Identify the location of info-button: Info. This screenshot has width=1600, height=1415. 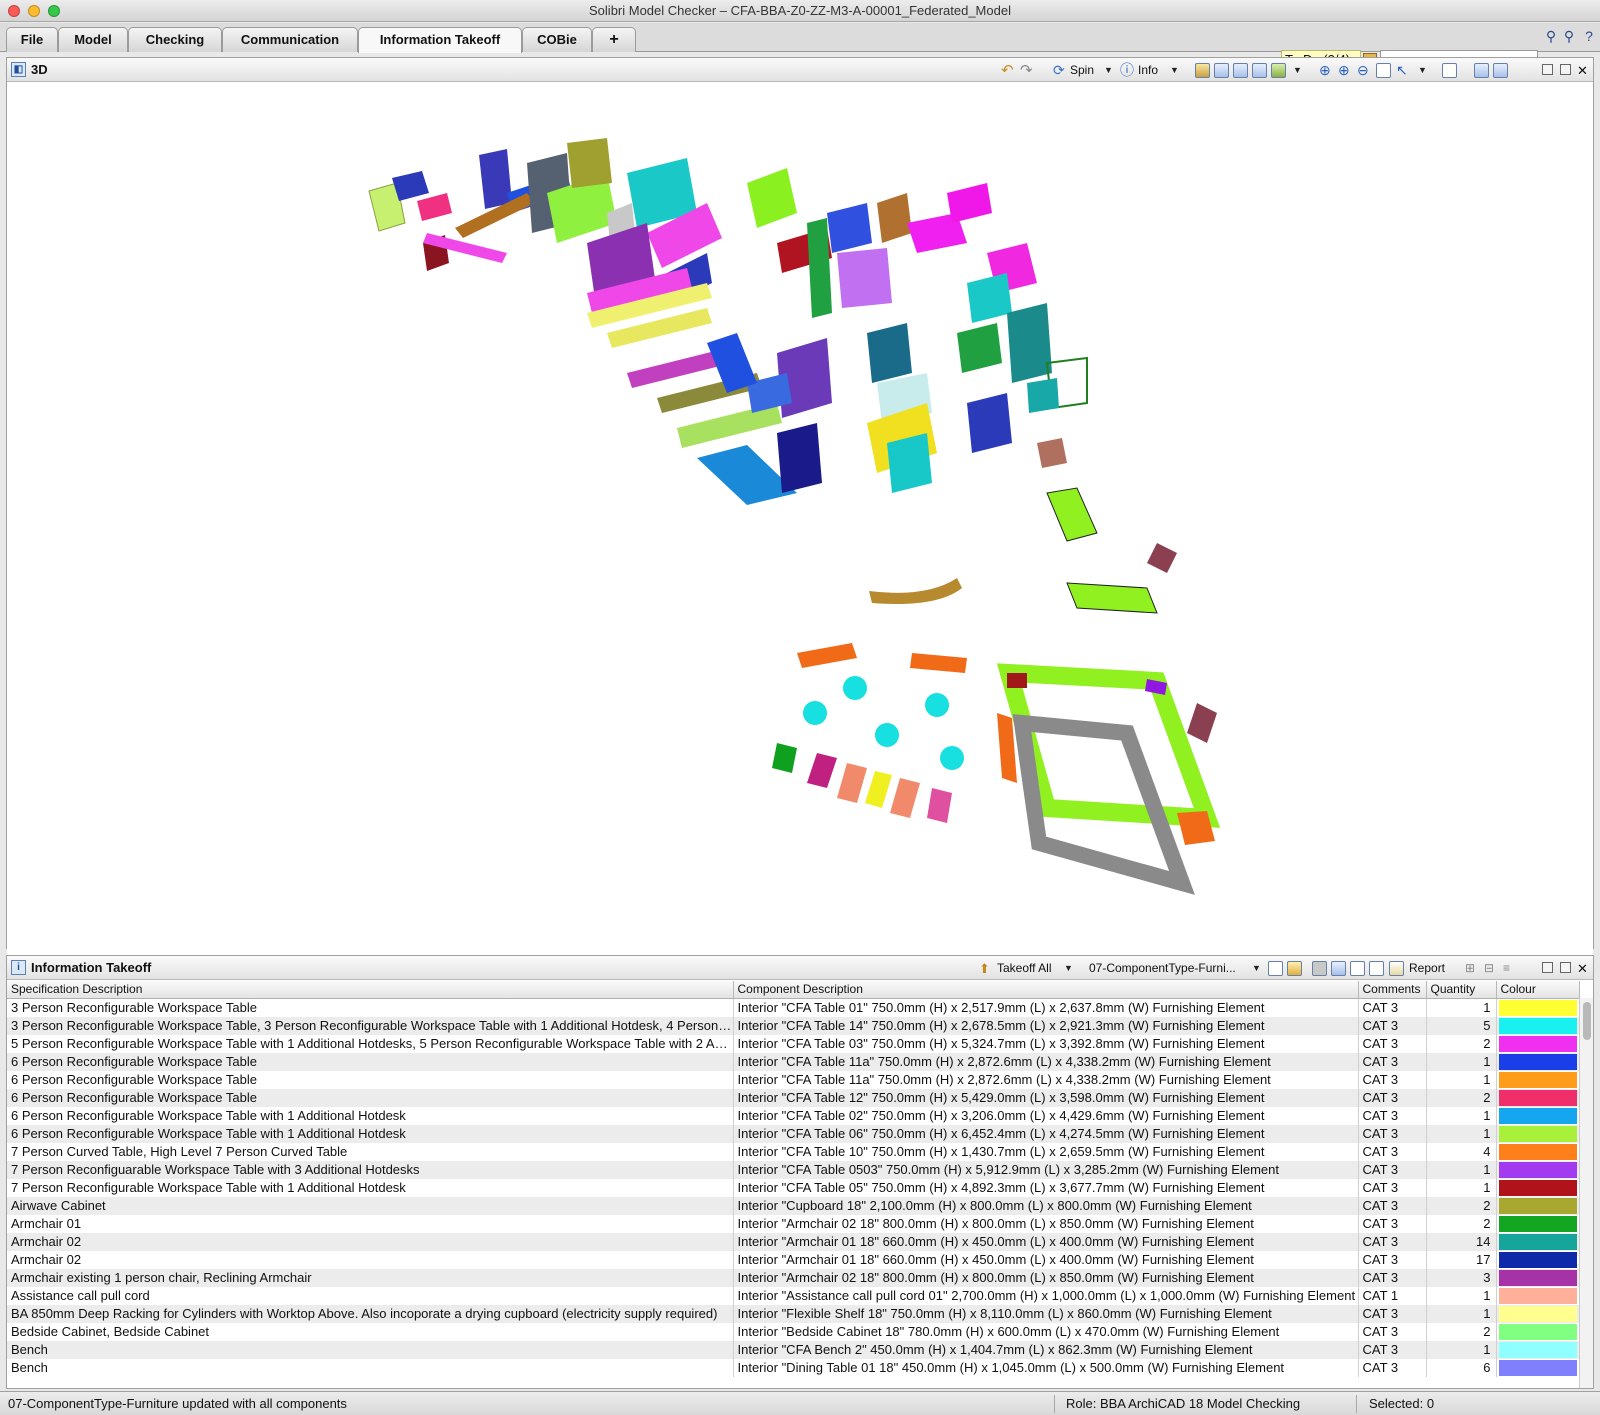
(1148, 70).